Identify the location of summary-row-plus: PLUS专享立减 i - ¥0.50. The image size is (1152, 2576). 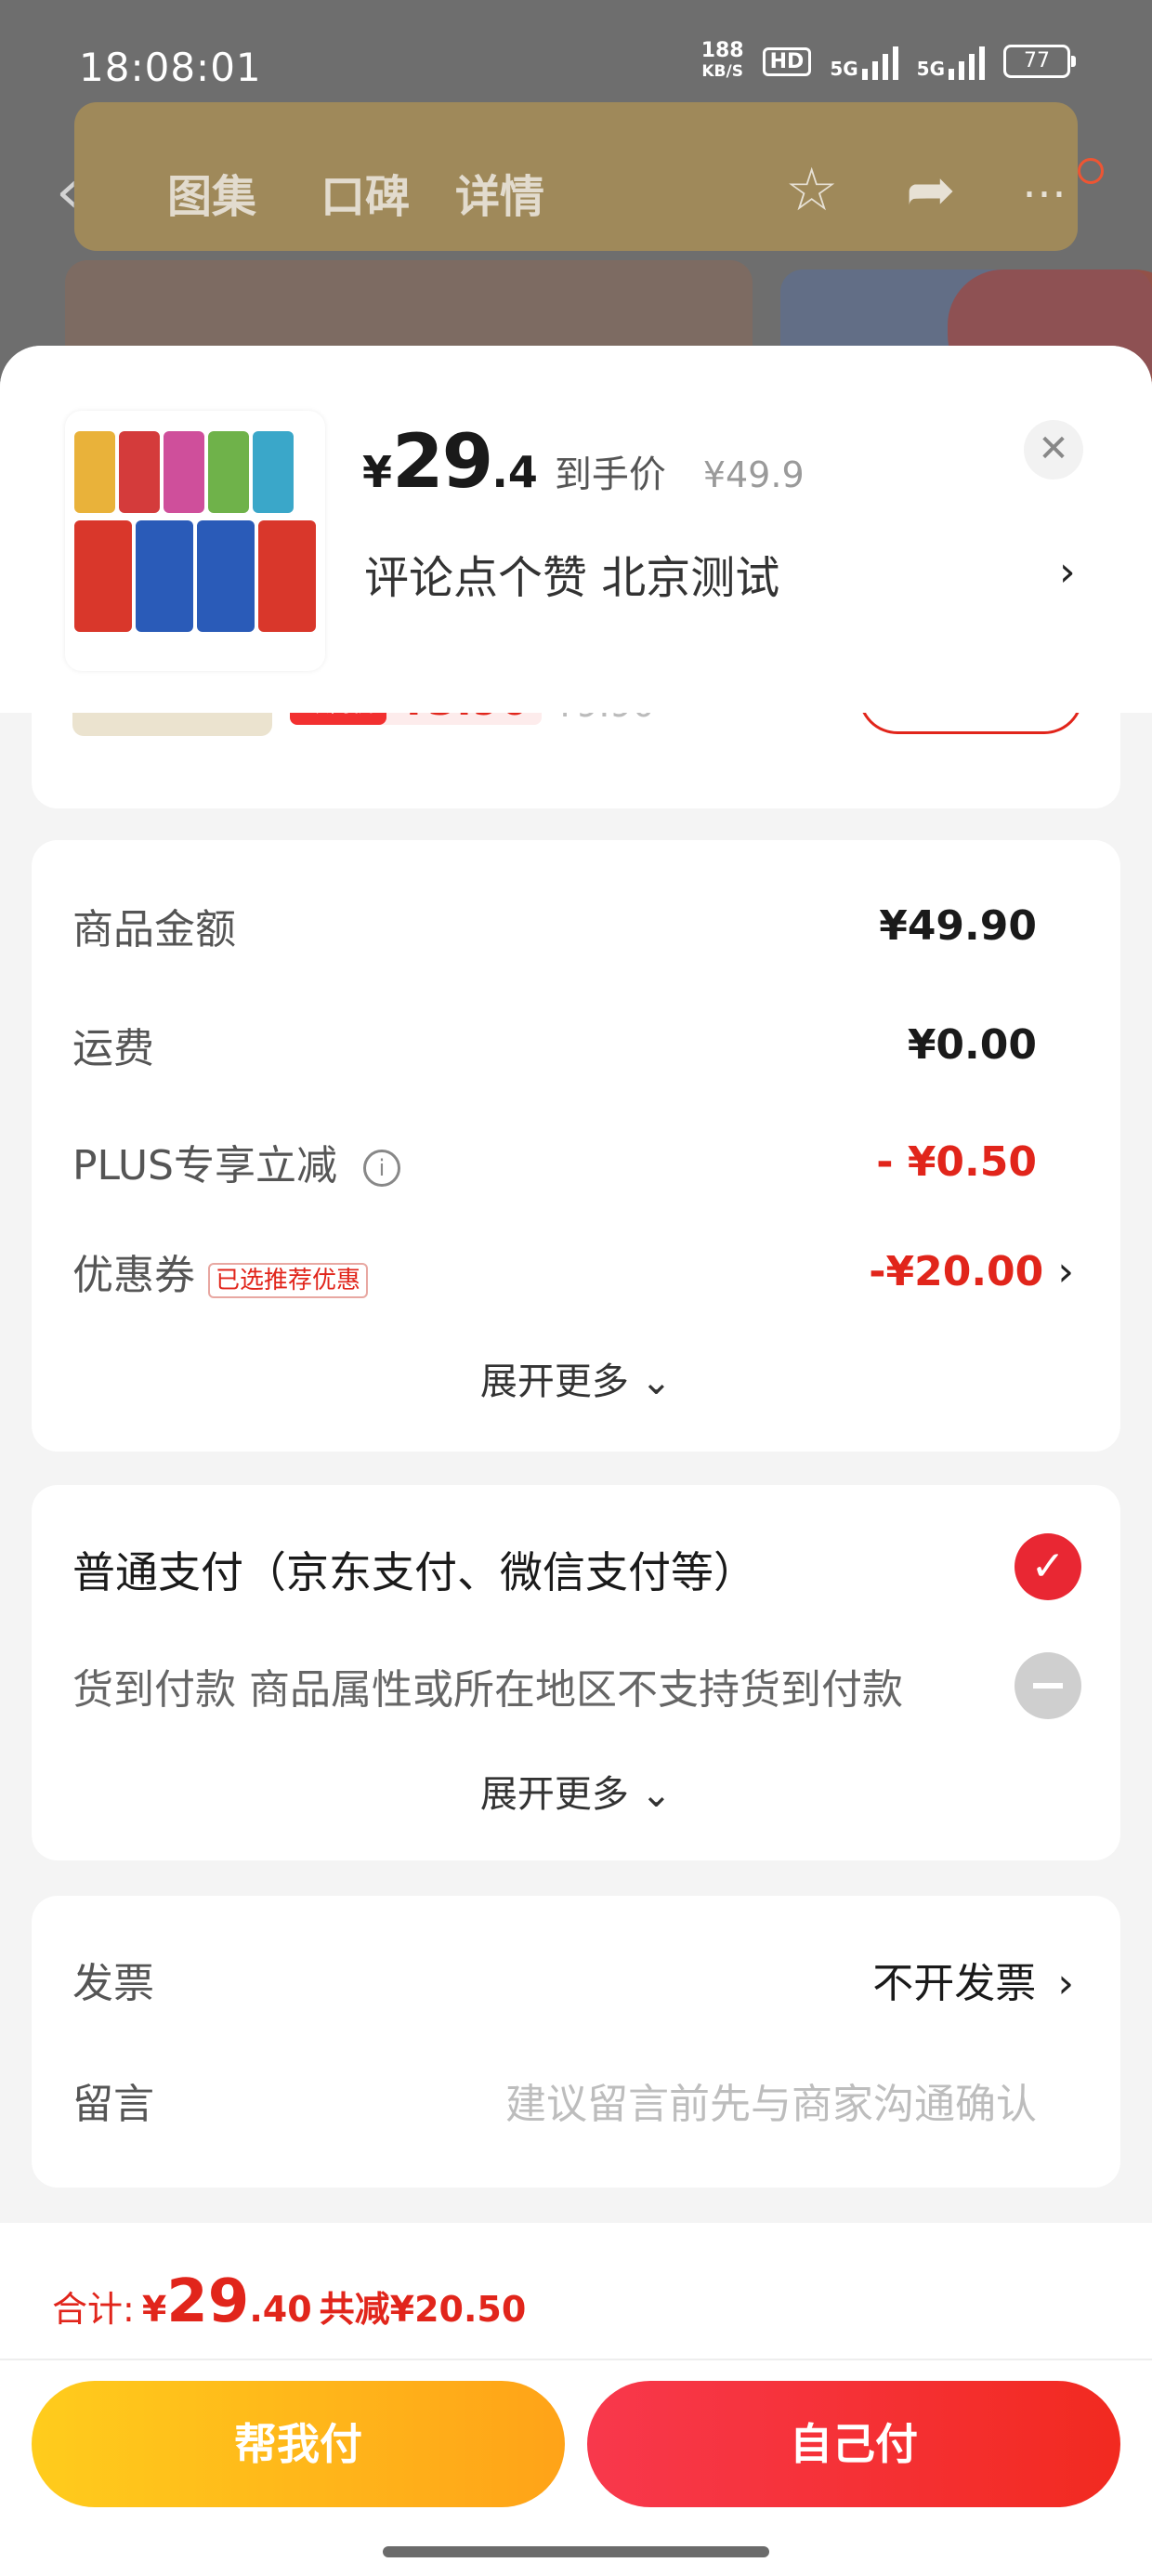
(554, 1163).